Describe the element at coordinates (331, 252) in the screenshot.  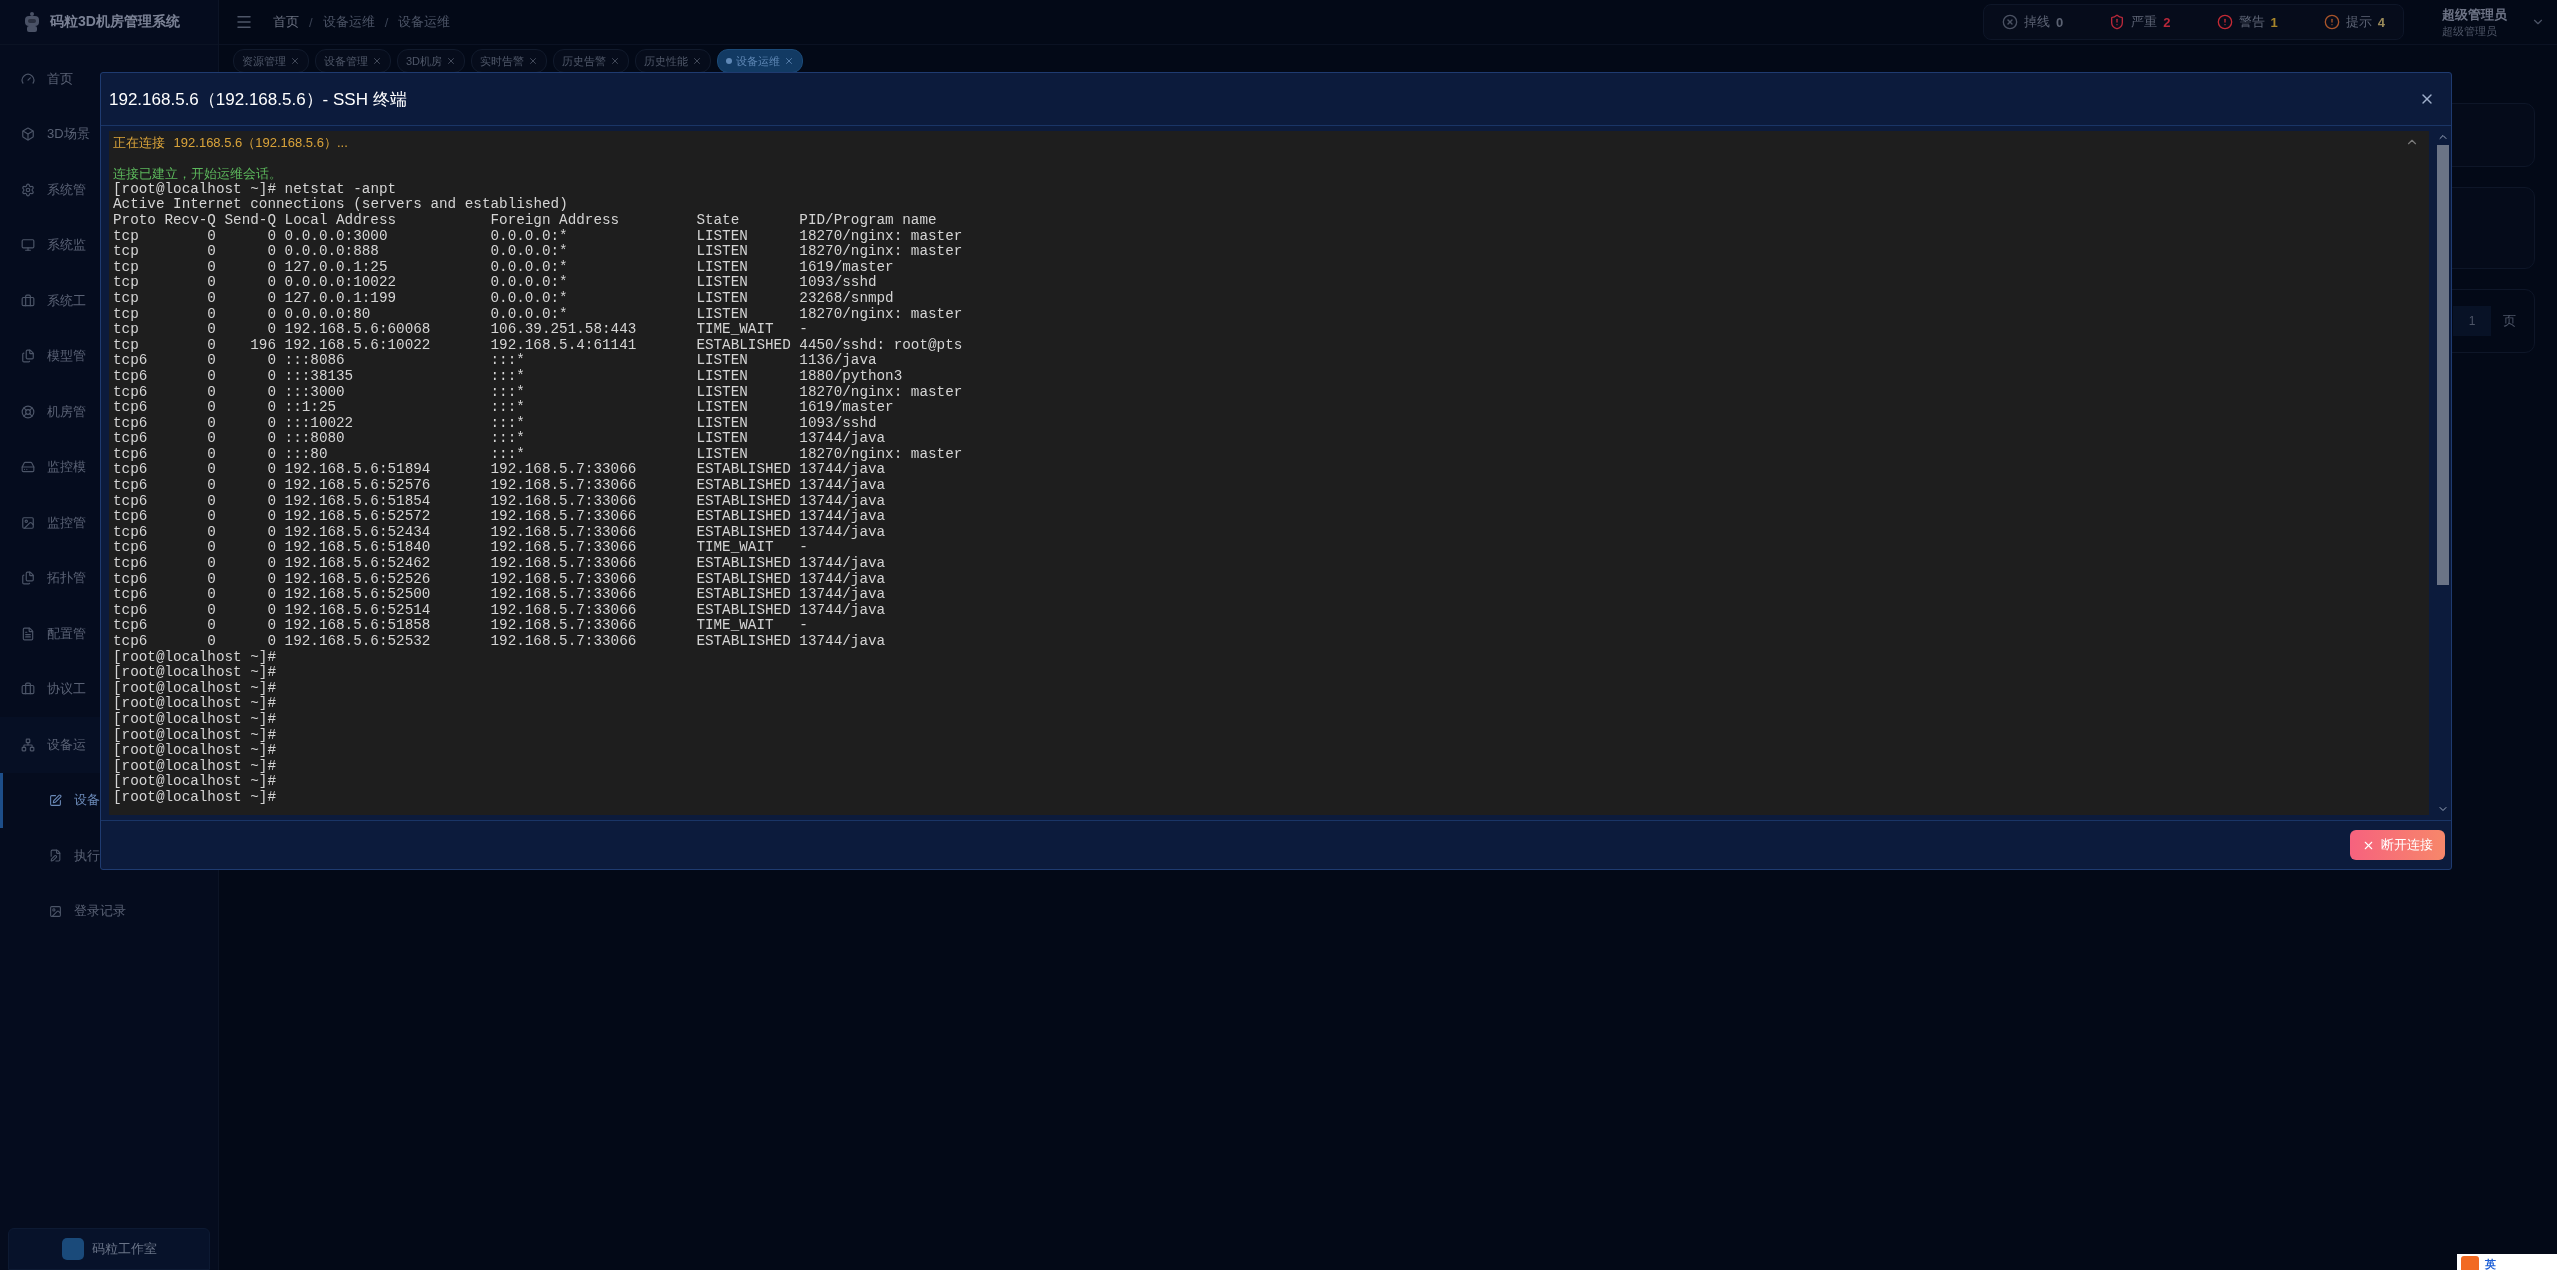
I see `terminal-cell-text: 0.0.0.0:888` at that location.